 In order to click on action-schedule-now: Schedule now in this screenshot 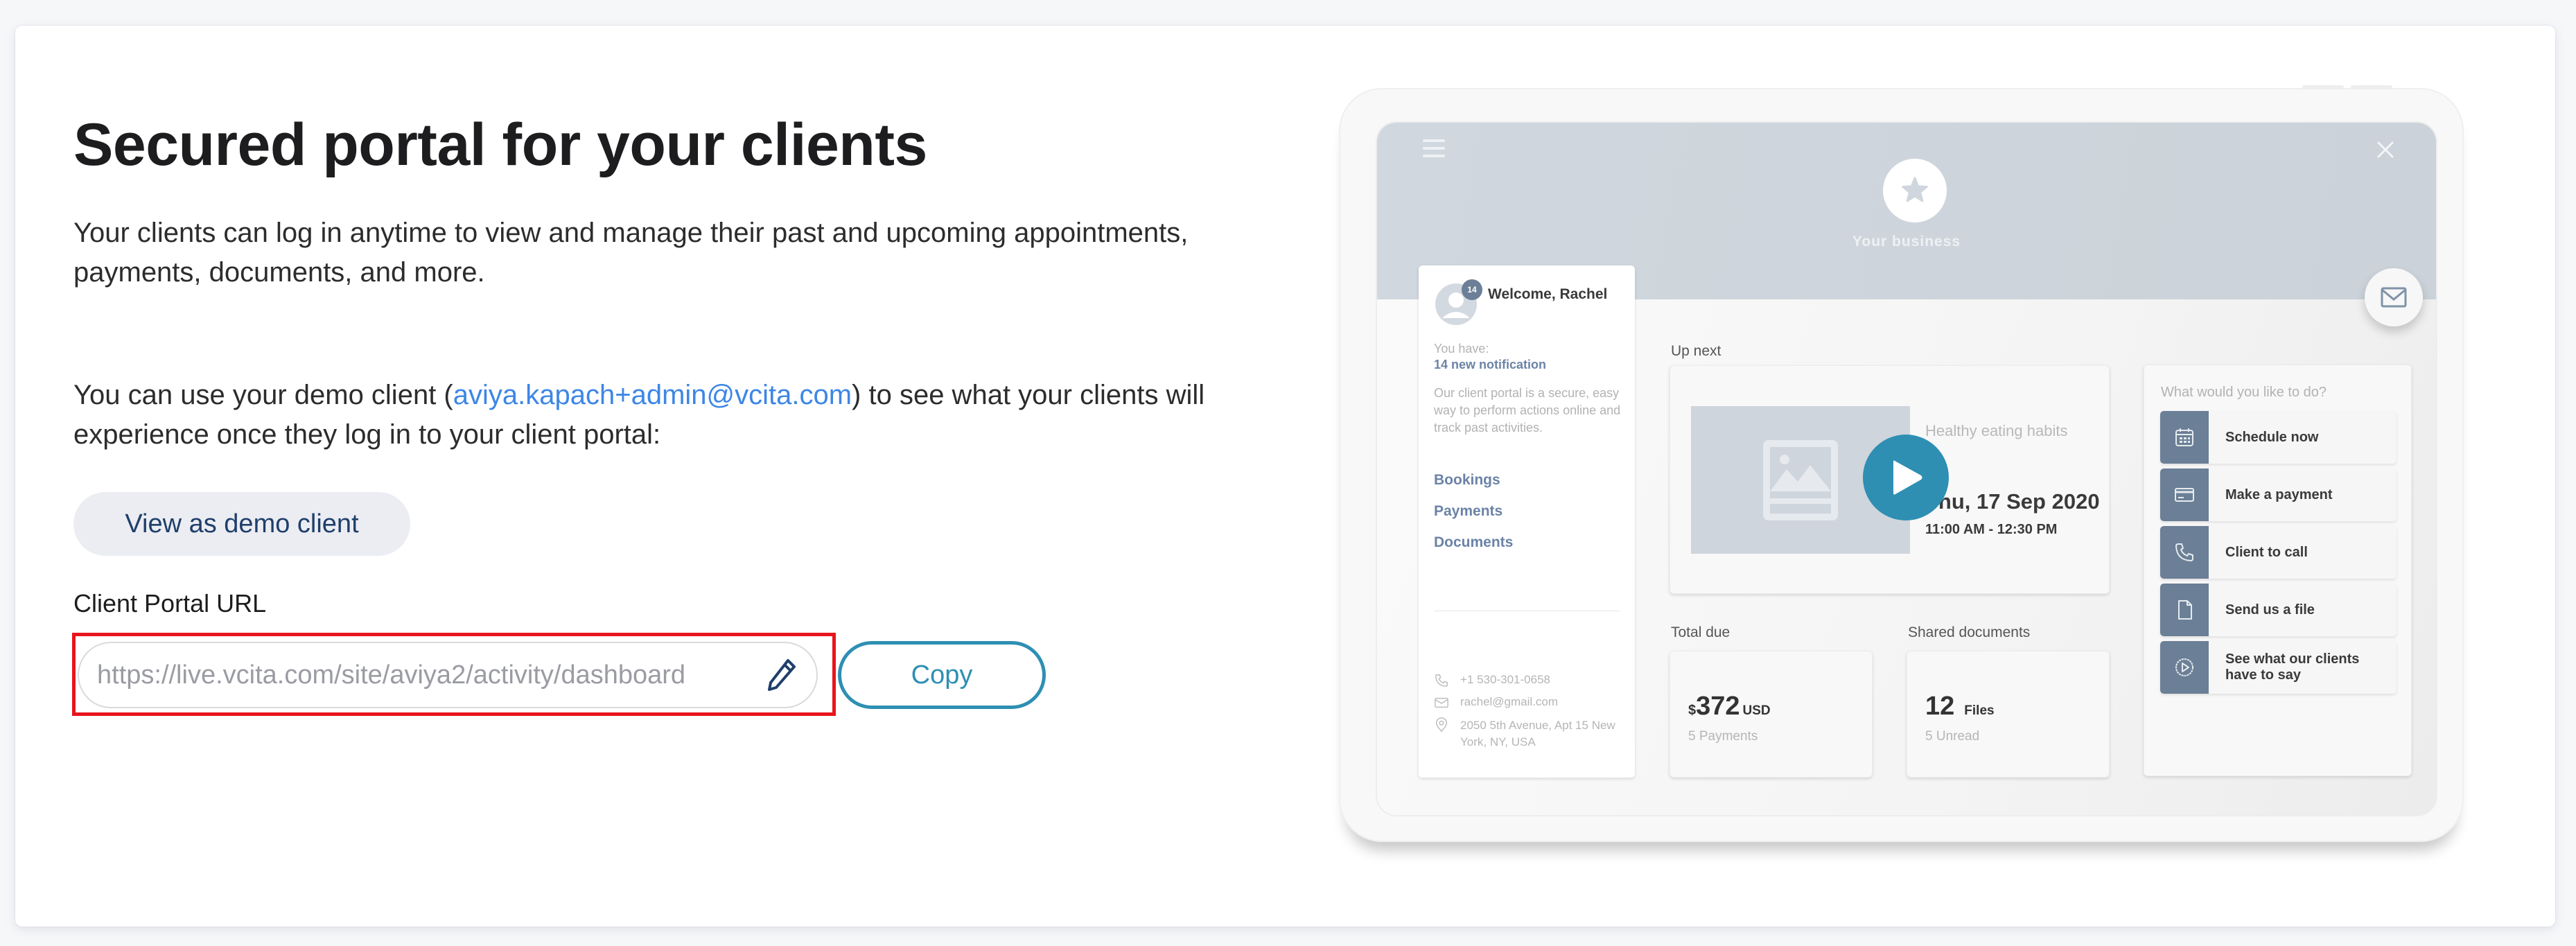, I will do `click(2278, 437)`.